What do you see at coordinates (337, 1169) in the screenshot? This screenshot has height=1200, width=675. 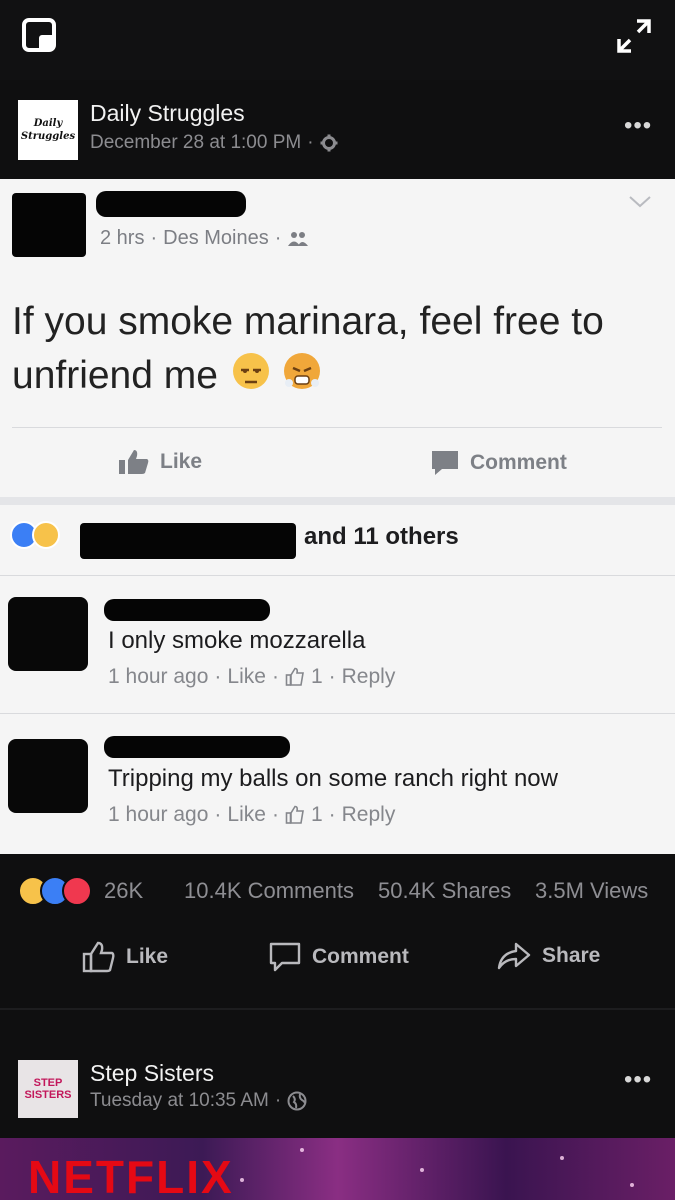 I see `video-thumbnail: NETFLIX` at bounding box center [337, 1169].